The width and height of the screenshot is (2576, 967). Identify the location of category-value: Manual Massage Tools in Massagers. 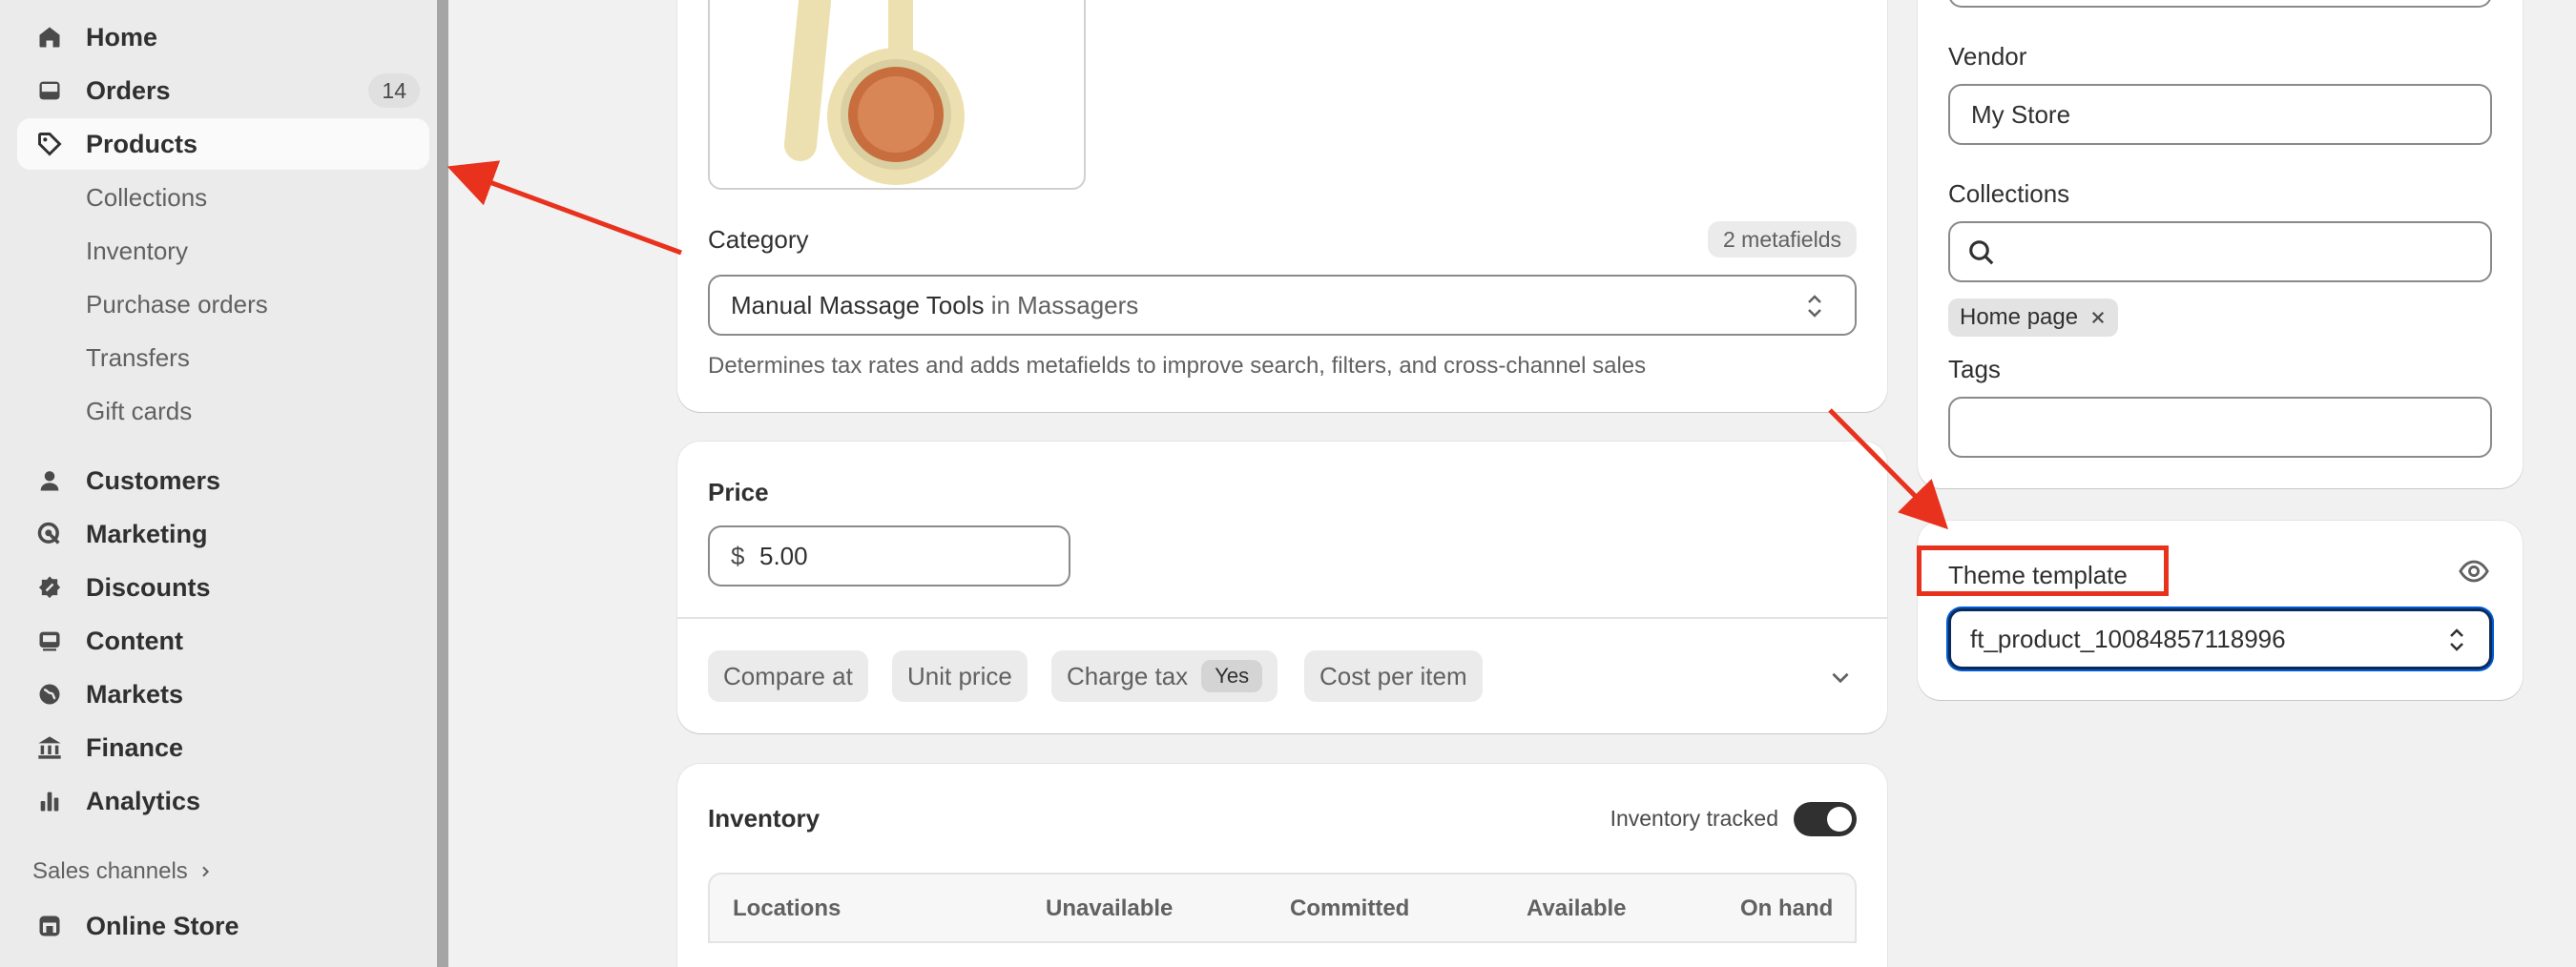
(934, 305).